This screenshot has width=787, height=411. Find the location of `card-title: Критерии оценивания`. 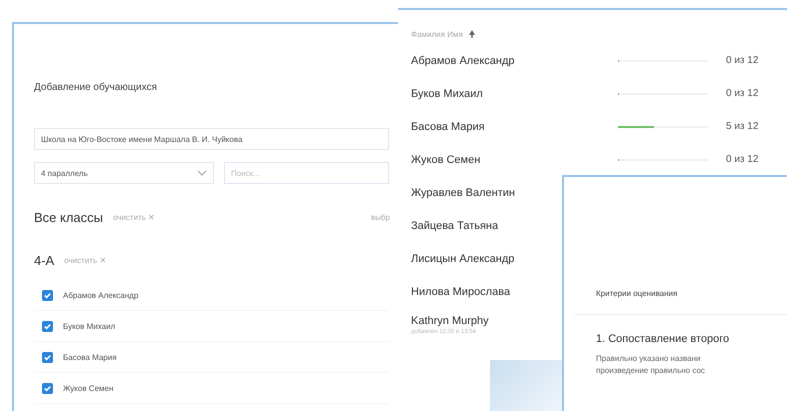

card-title: Критерии оценивания is located at coordinates (680, 302).